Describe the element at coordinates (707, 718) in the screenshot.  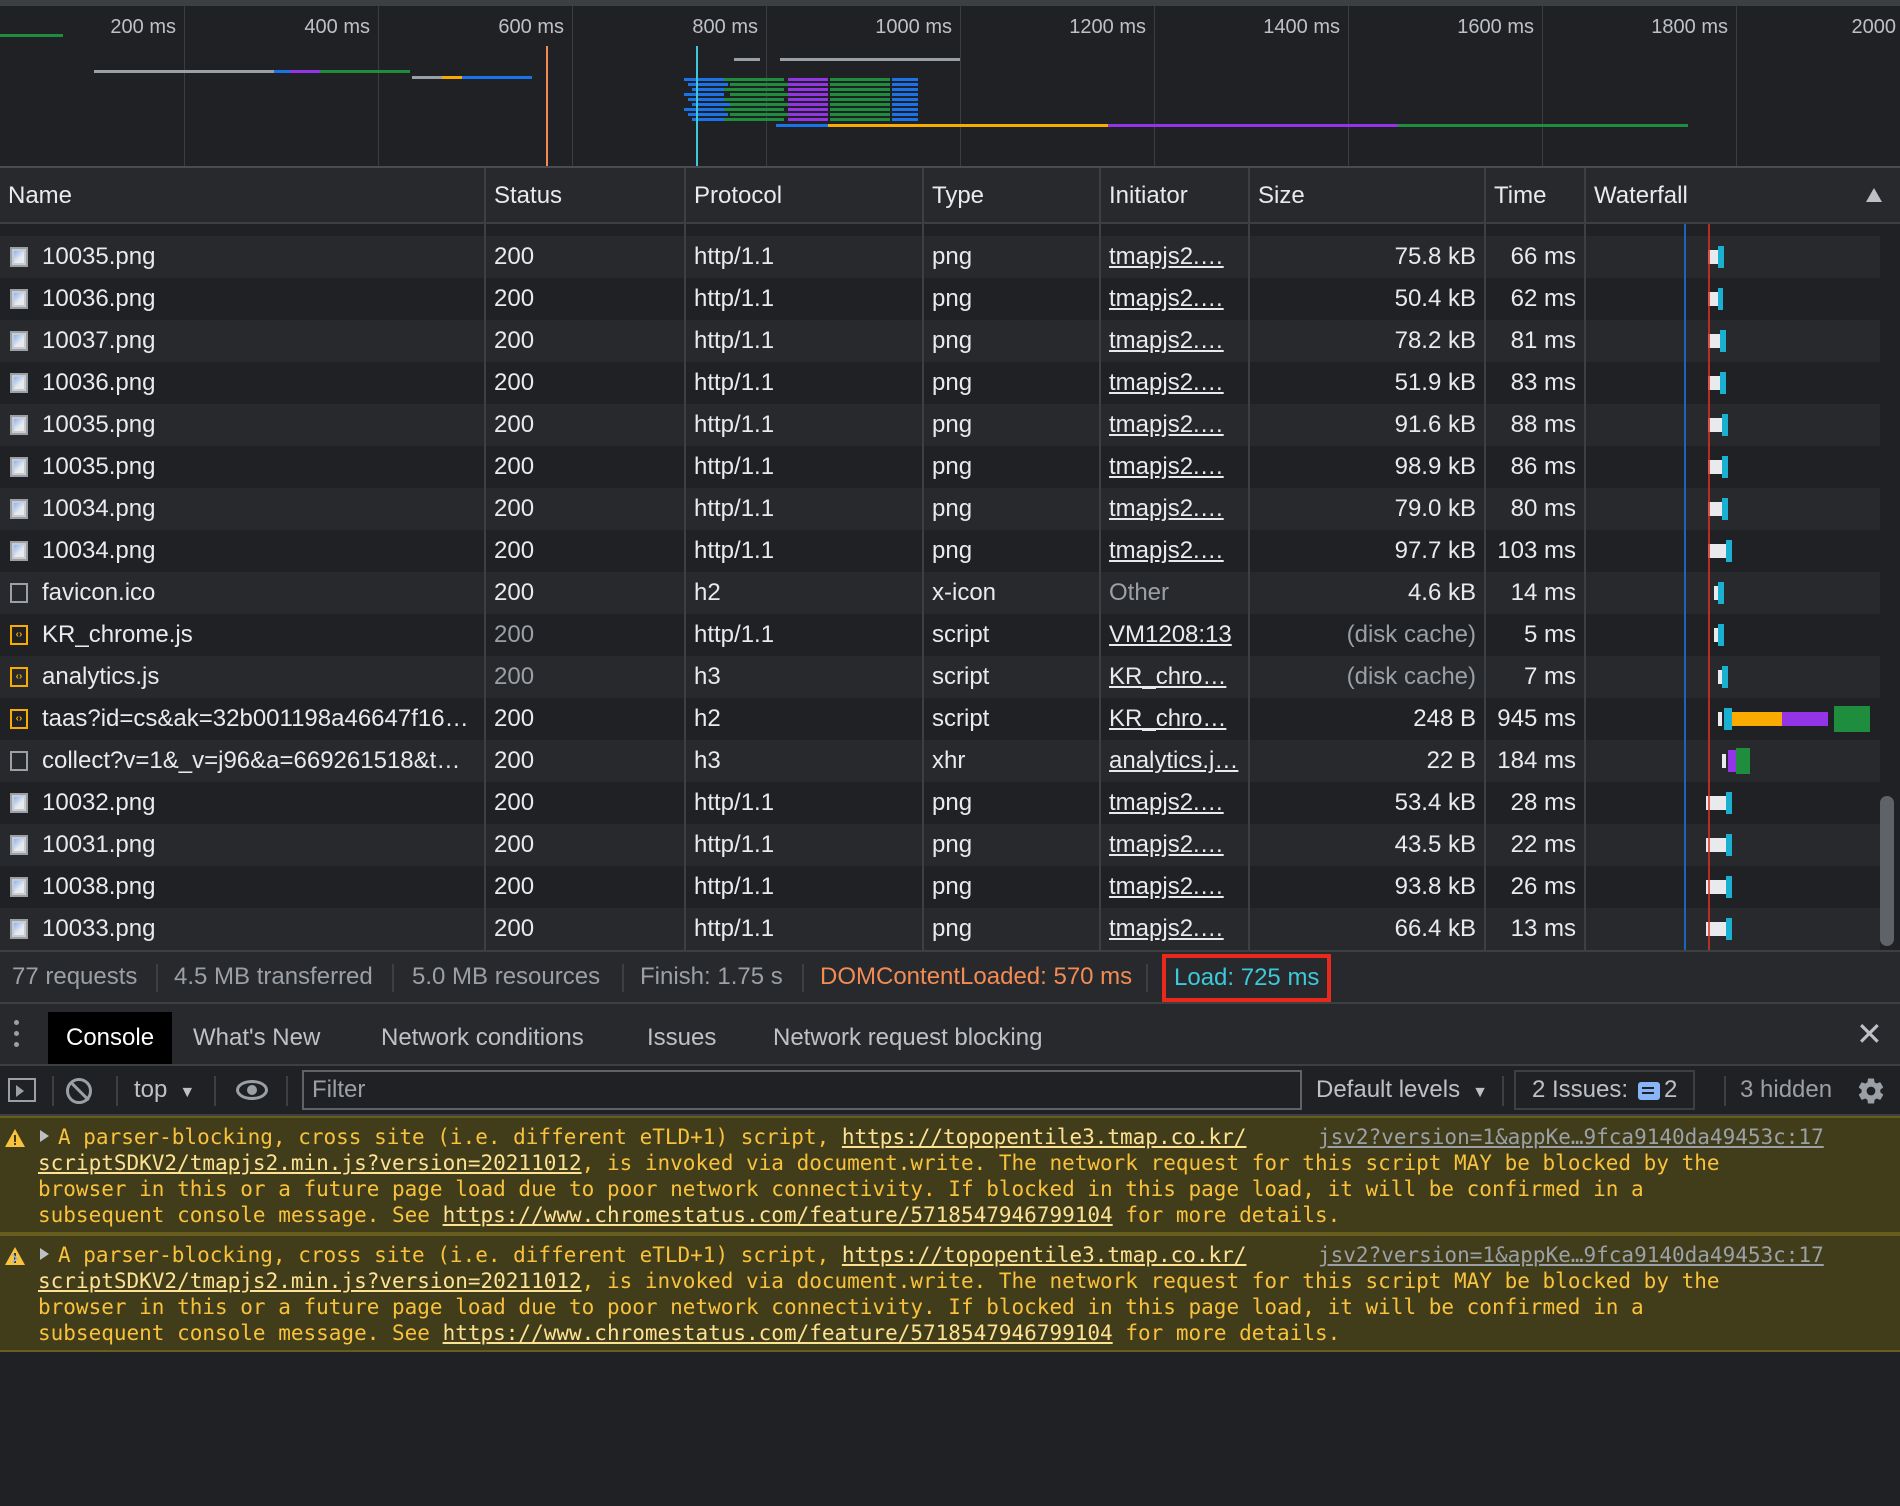
I see `cell-protocol: h2` at that location.